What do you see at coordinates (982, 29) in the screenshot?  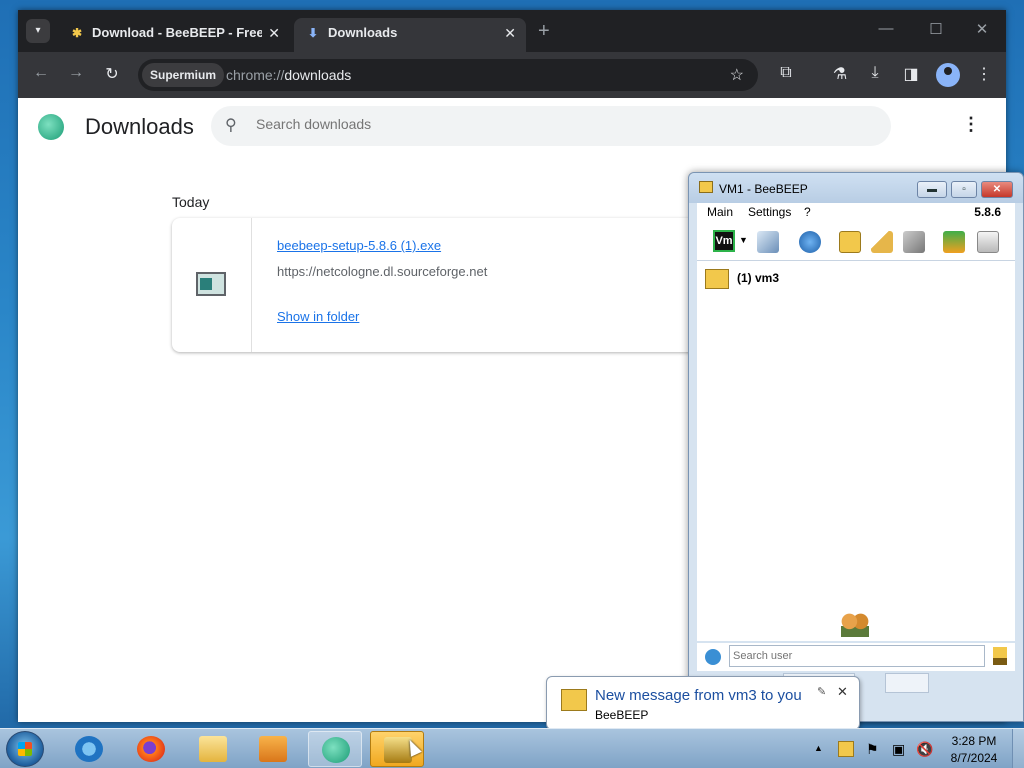 I see `close-window-button: ✕` at bounding box center [982, 29].